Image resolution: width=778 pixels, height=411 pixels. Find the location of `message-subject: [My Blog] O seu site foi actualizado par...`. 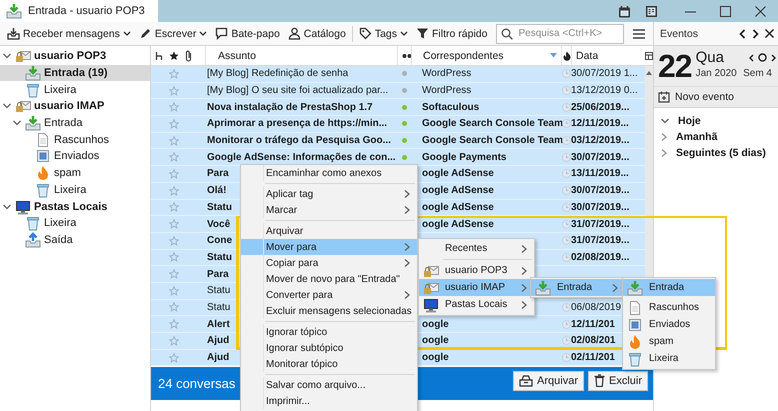

message-subject: [My Blog] O seu site foi actualizado par... is located at coordinates (297, 90).